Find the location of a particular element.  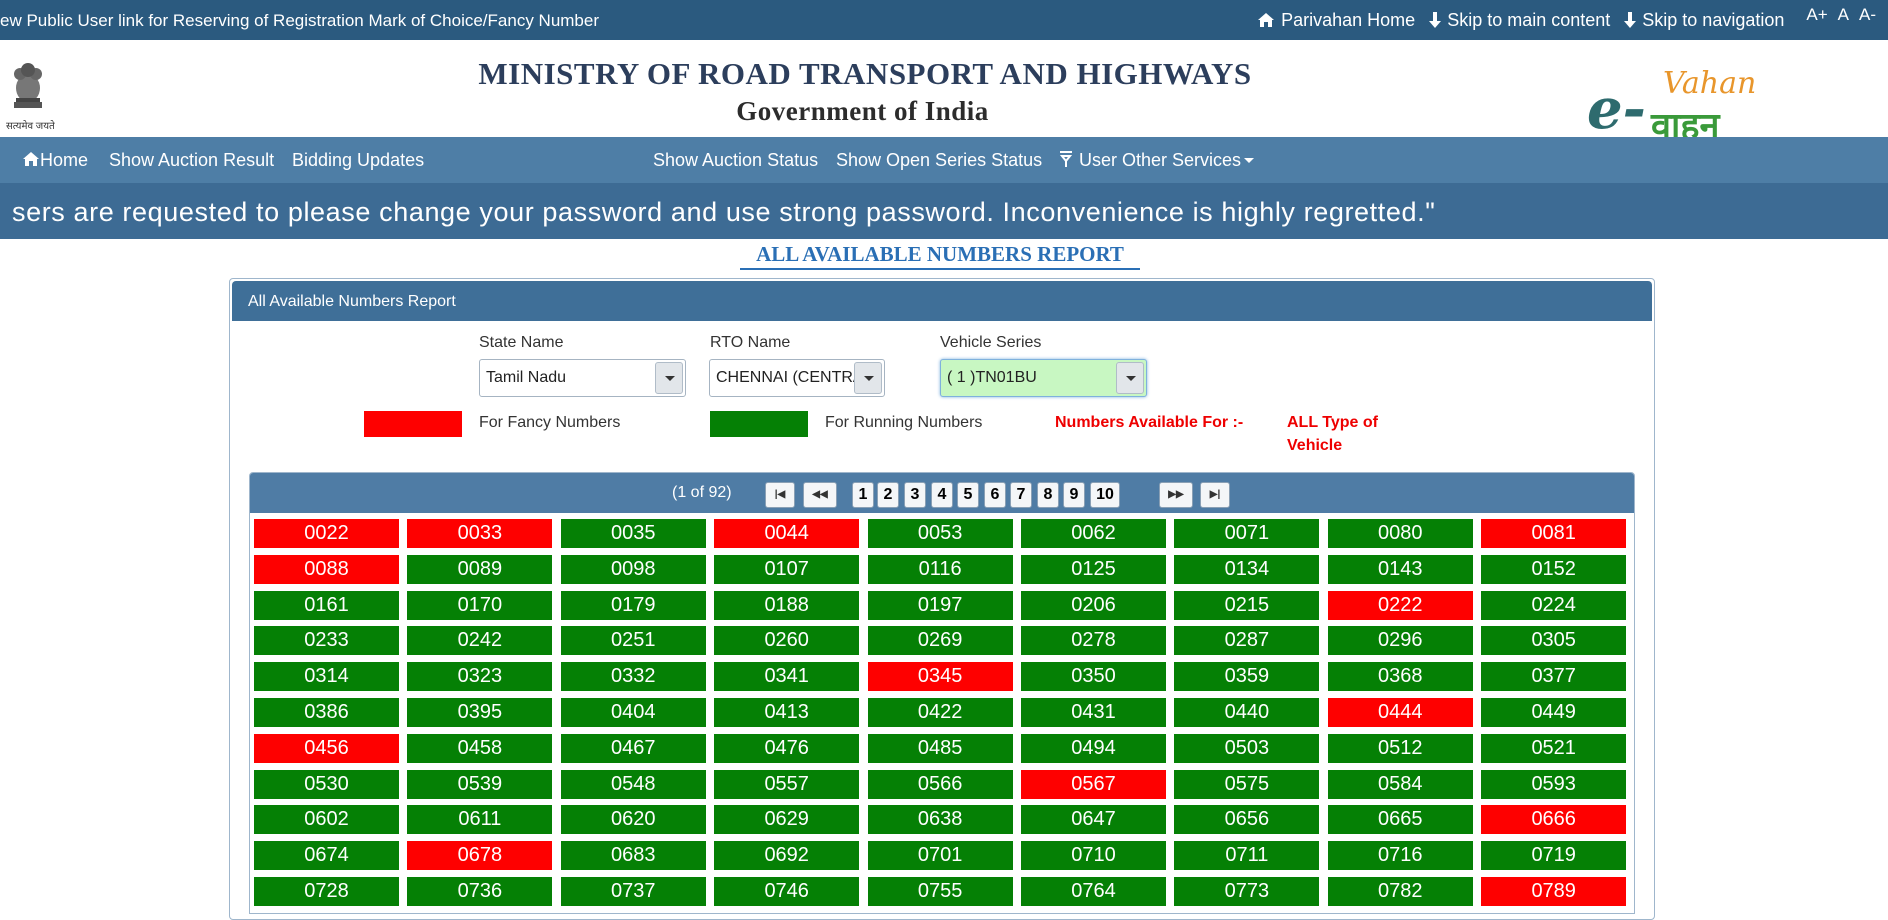

nav-other-services: User Other Services is located at coordinates (1156, 160).